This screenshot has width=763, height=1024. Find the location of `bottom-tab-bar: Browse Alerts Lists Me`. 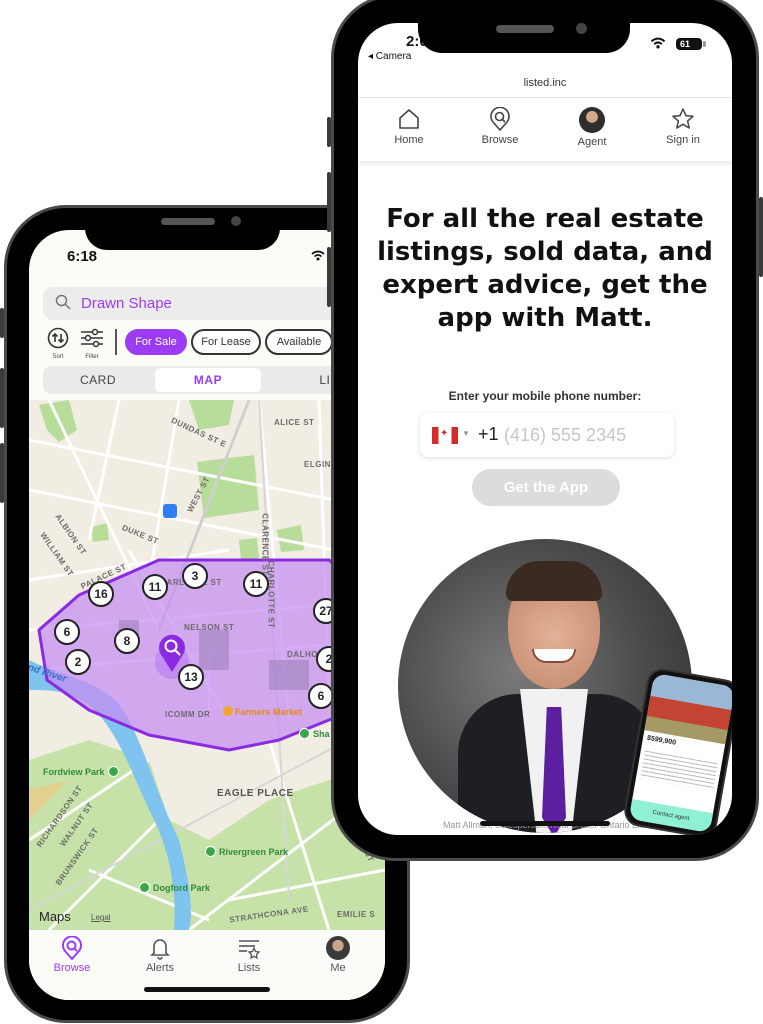

bottom-tab-bar: Browse Alerts Lists Me is located at coordinates (207, 965).